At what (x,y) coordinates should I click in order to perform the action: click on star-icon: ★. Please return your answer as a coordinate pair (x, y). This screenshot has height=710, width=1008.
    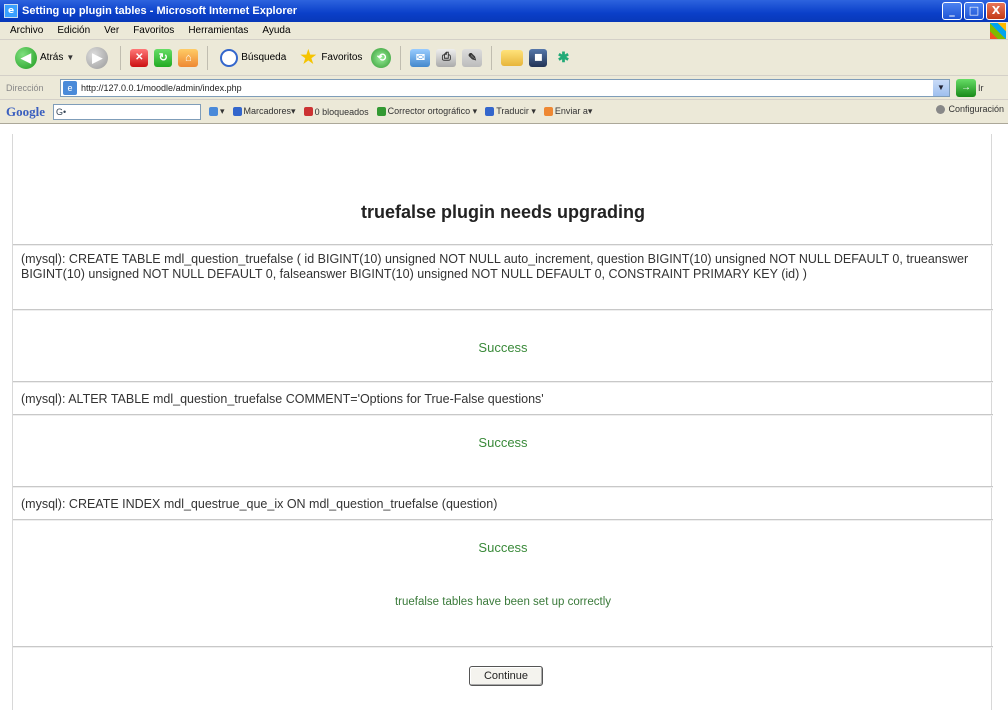
    Looking at the image, I should click on (308, 57).